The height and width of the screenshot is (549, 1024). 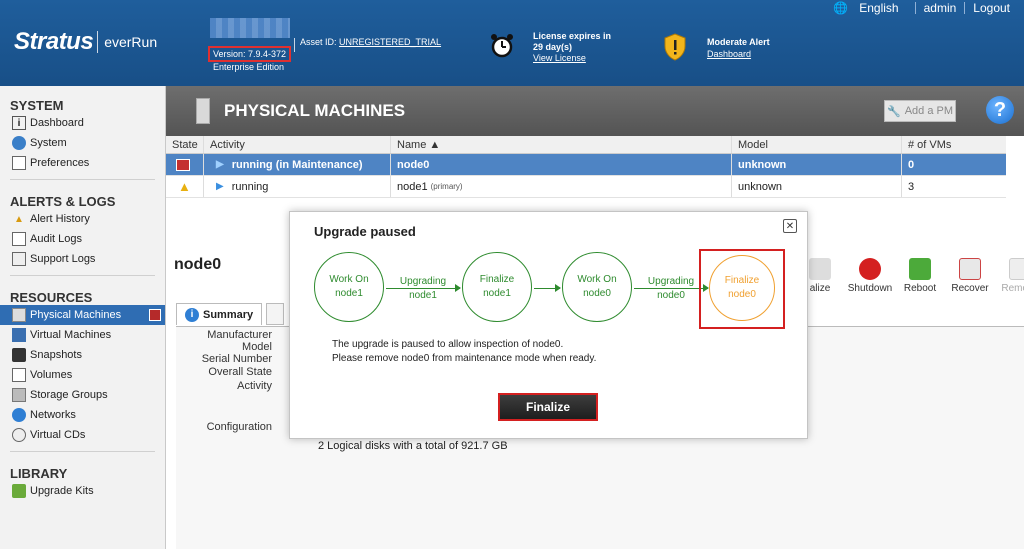 What do you see at coordinates (39, 473) in the screenshot?
I see `section-library: LIBRARY` at bounding box center [39, 473].